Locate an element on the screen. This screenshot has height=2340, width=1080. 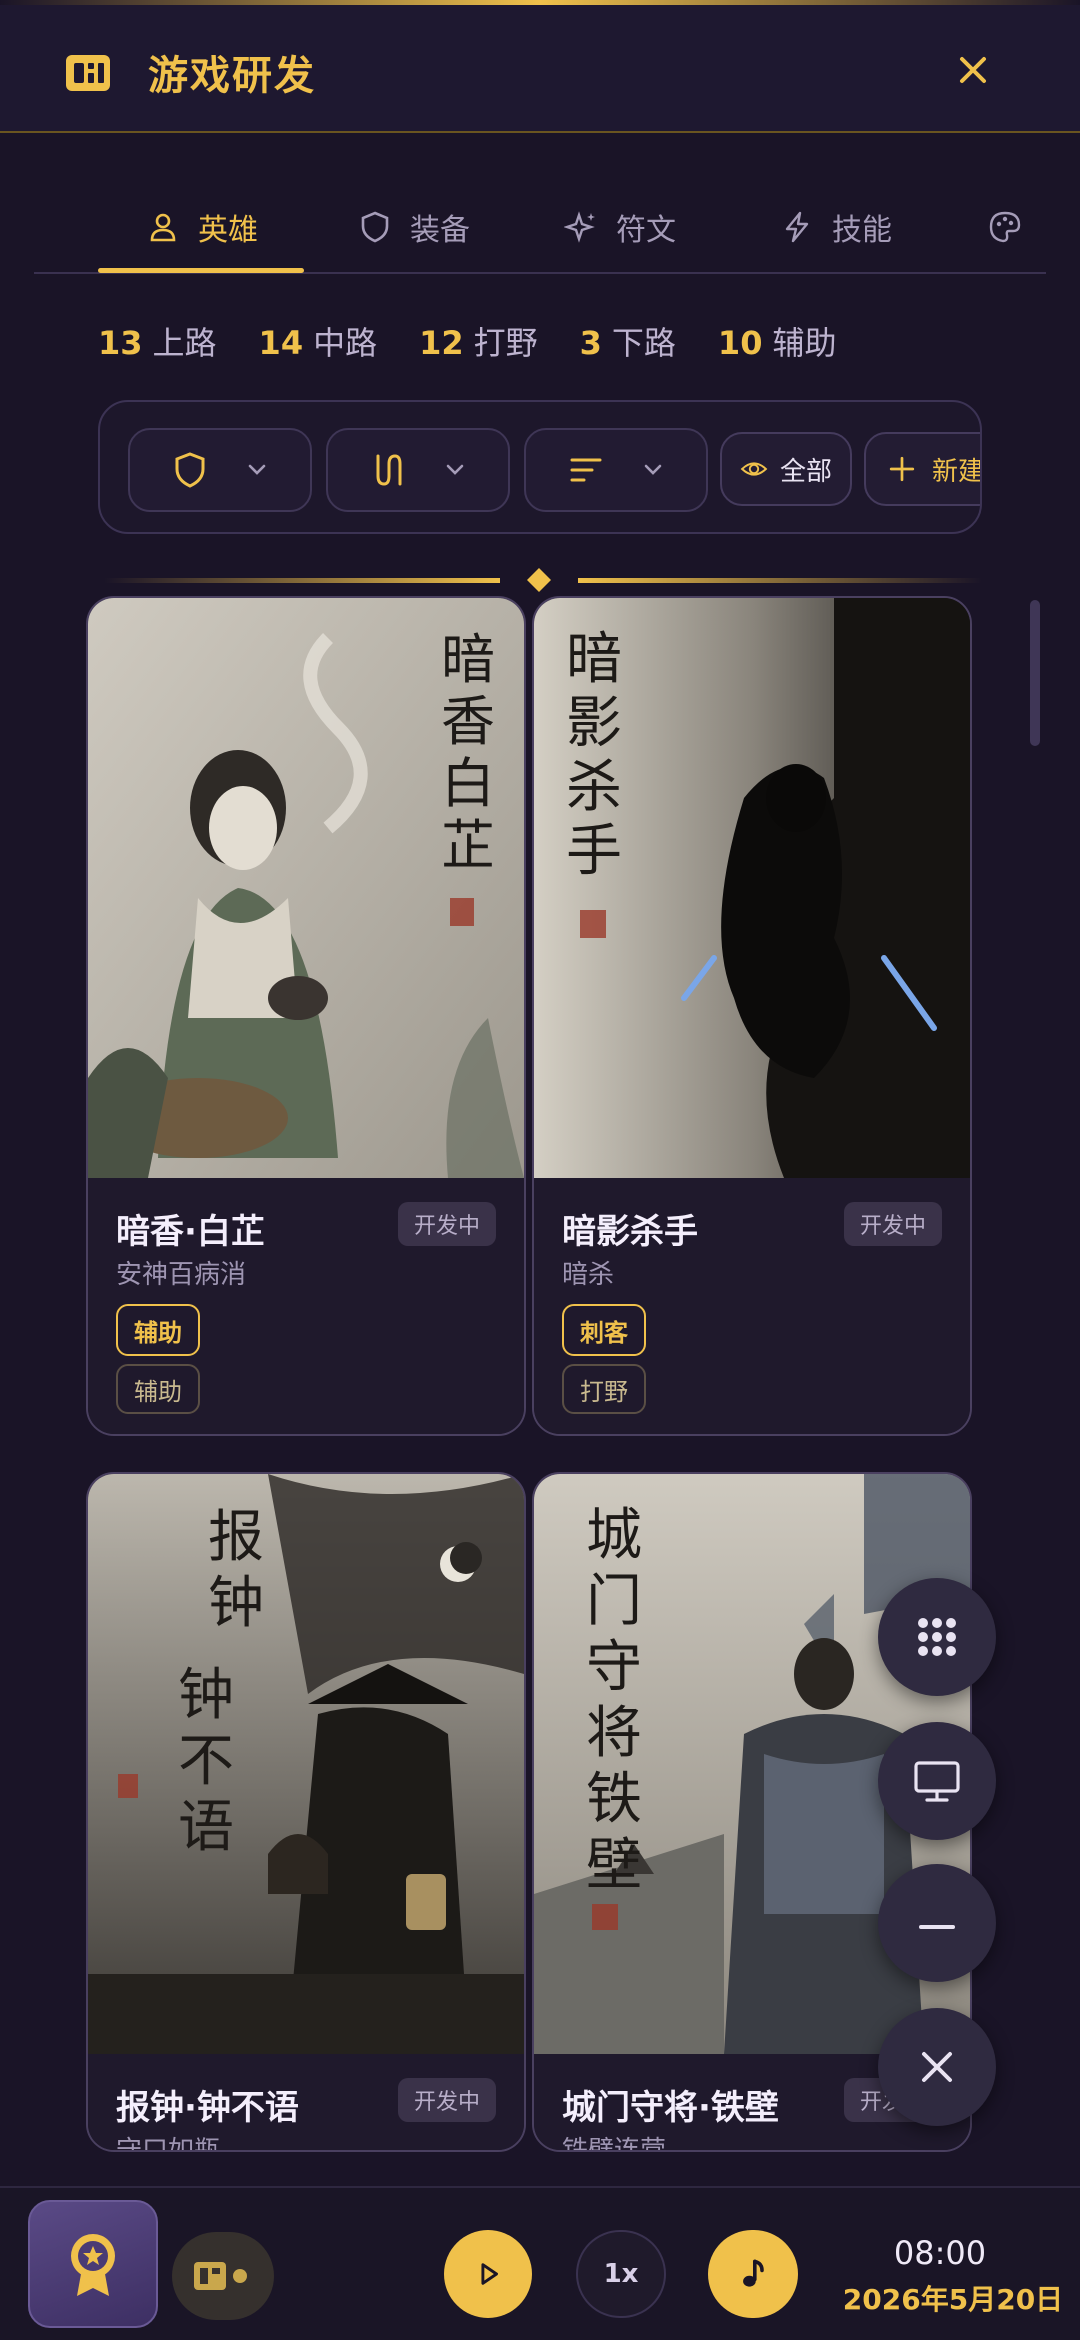
count-number: 14 is located at coordinates (281, 343).